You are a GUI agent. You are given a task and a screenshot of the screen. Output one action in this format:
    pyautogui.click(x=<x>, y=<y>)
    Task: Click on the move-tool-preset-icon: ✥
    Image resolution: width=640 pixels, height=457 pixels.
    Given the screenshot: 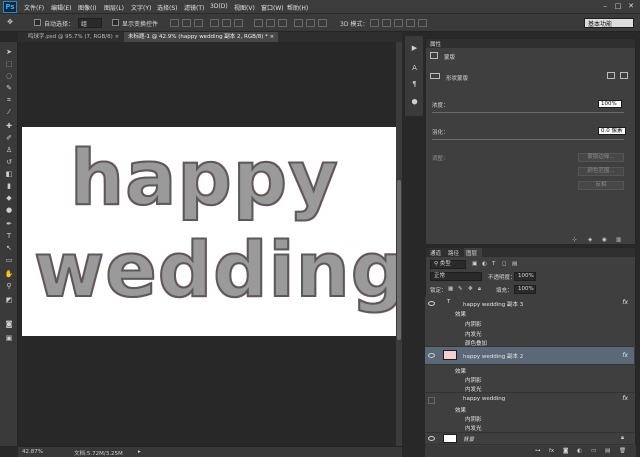 What is the action you would take?
    pyautogui.click(x=10, y=22)
    